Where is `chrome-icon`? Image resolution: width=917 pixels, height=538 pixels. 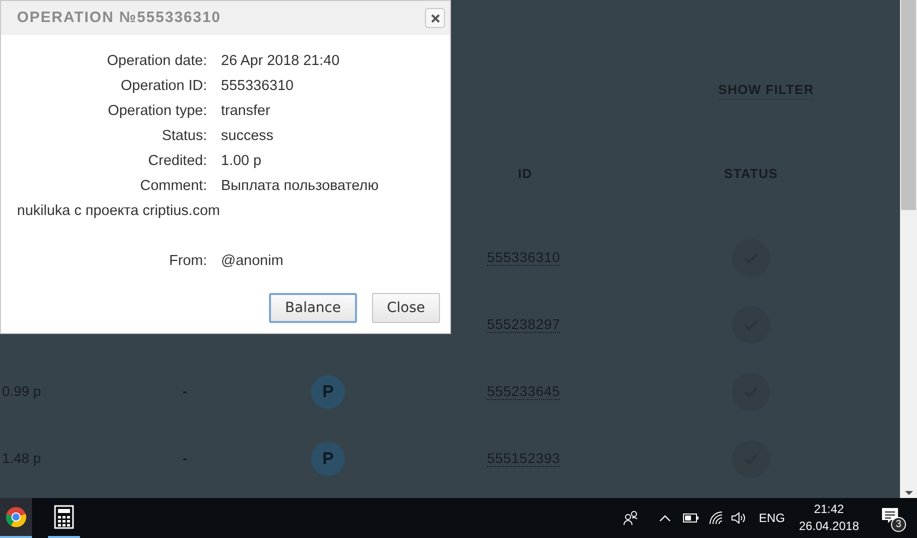
chrome-icon is located at coordinates (16, 517).